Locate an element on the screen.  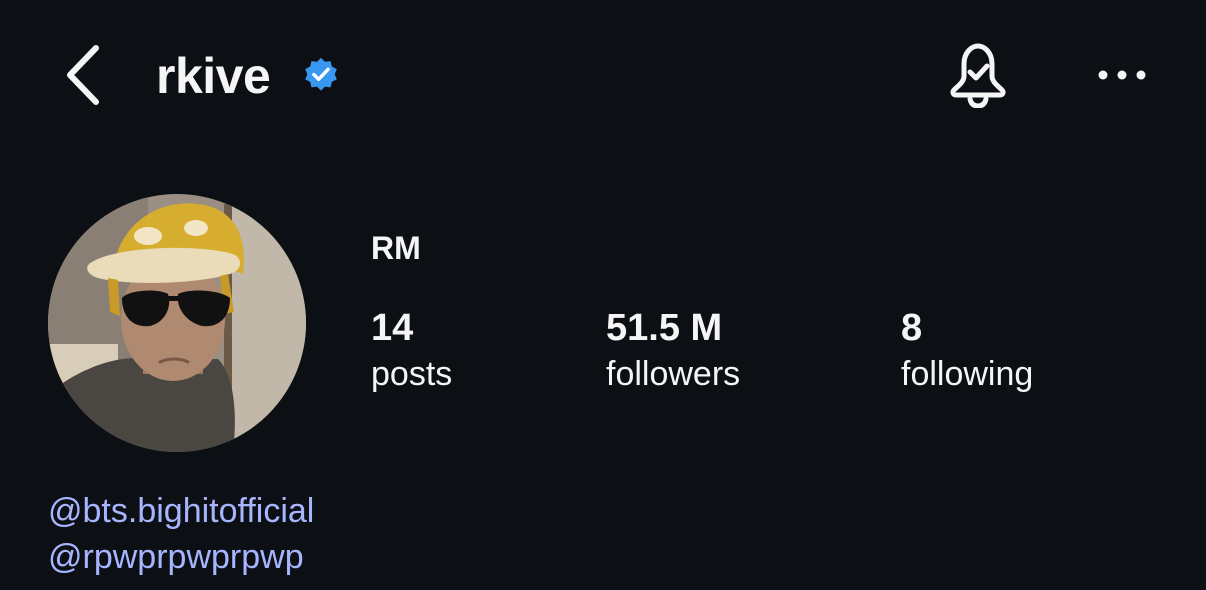
stat-label: posts is located at coordinates (412, 374).